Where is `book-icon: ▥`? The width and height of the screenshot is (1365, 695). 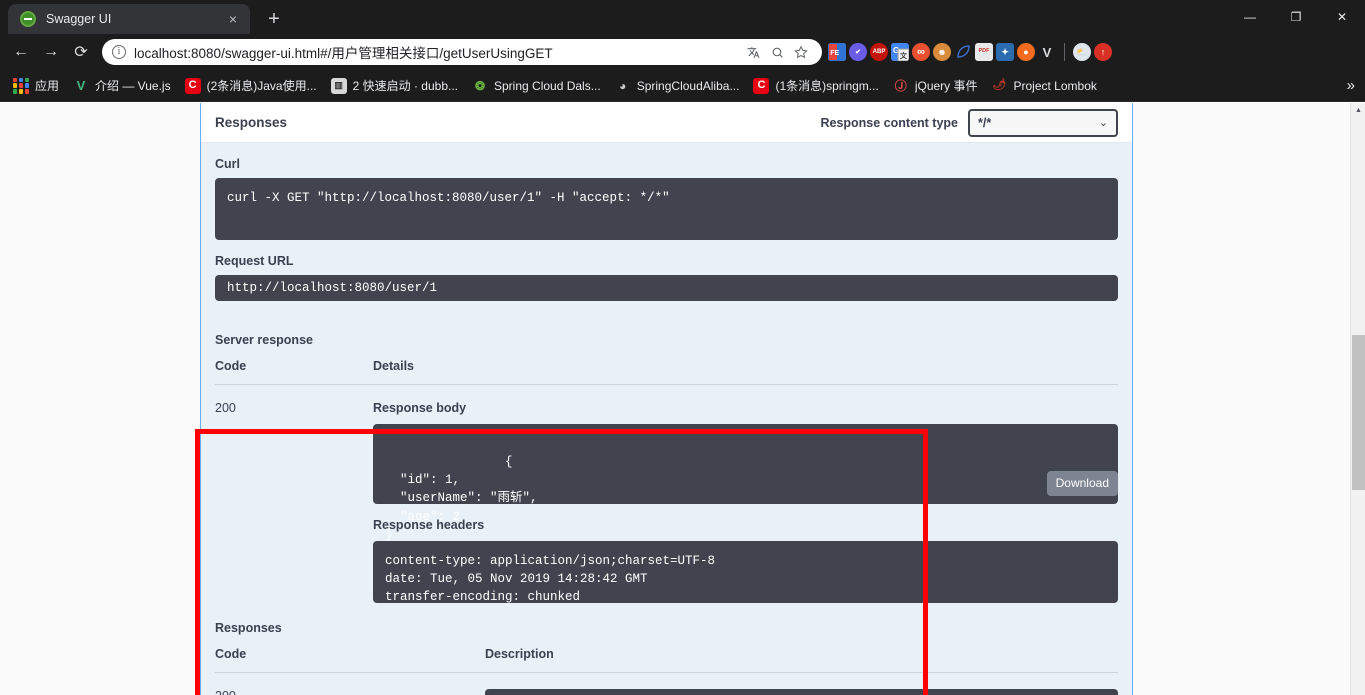 book-icon: ▥ is located at coordinates (338, 85).